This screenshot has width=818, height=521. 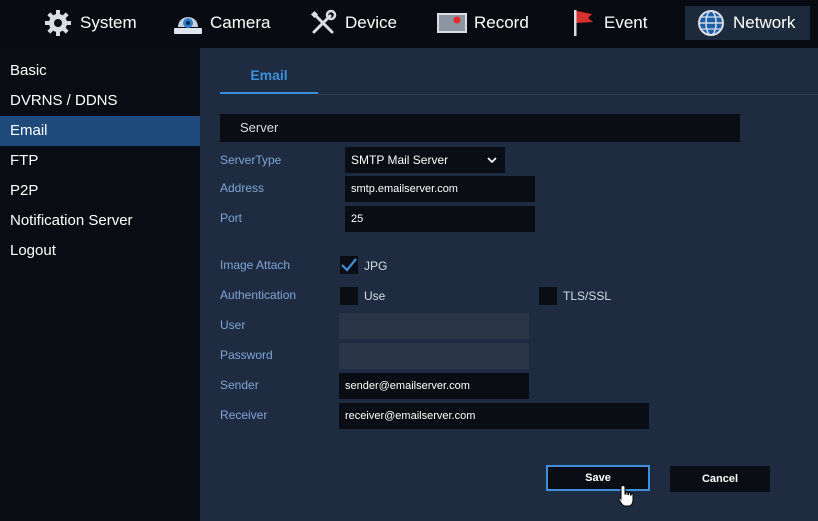 I want to click on jpg-label: JPG, so click(x=376, y=266).